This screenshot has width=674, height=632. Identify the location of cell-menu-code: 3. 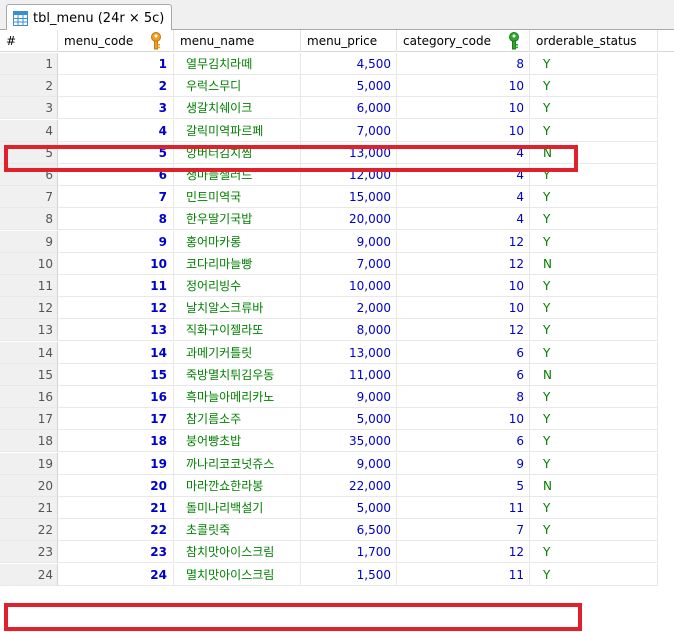
(116, 108).